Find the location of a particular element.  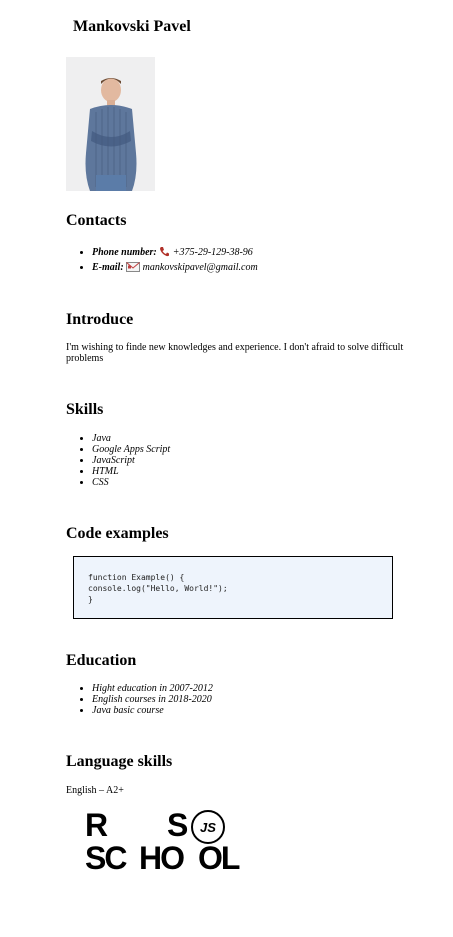

logo-text-sc: SC is located at coordinates (106, 857).